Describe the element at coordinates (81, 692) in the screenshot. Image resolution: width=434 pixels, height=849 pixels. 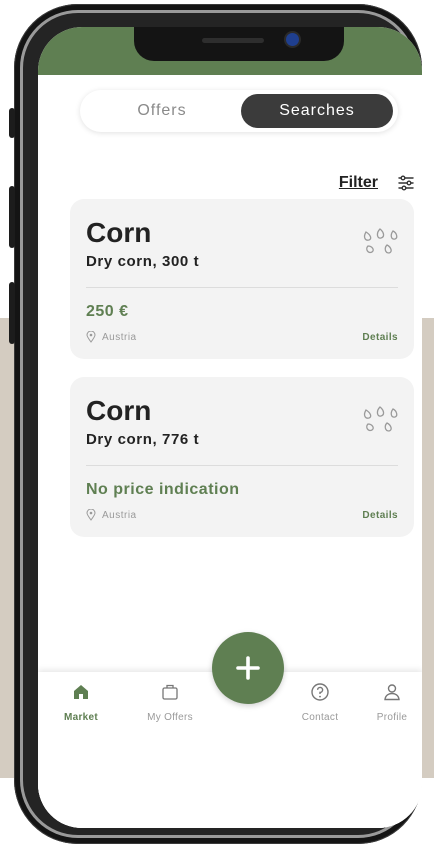
I see `home-icon` at that location.